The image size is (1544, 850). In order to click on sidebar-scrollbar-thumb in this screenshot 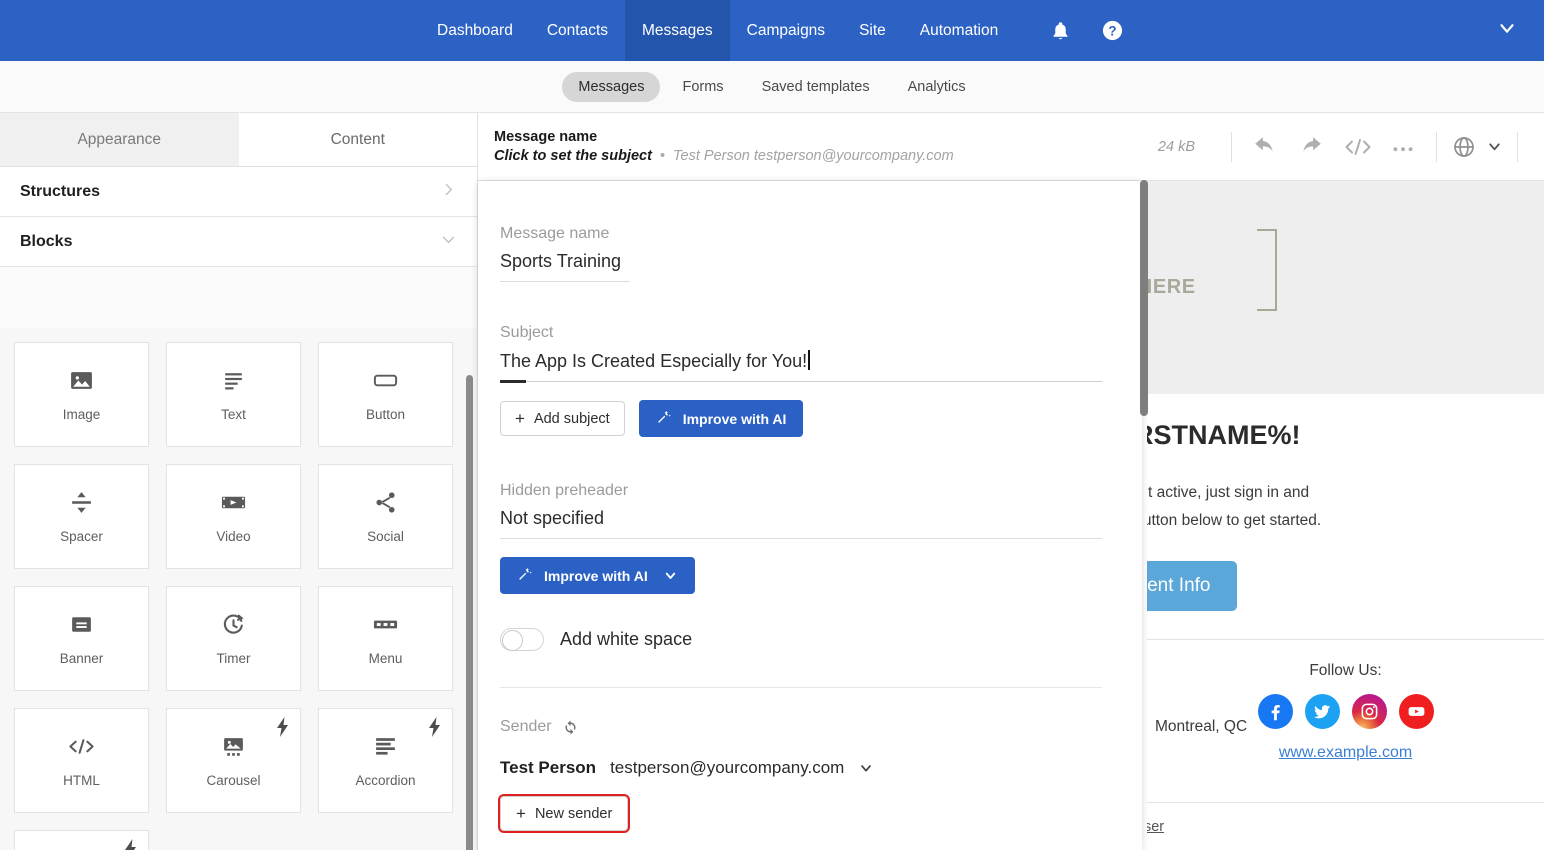, I will do `click(469, 612)`.